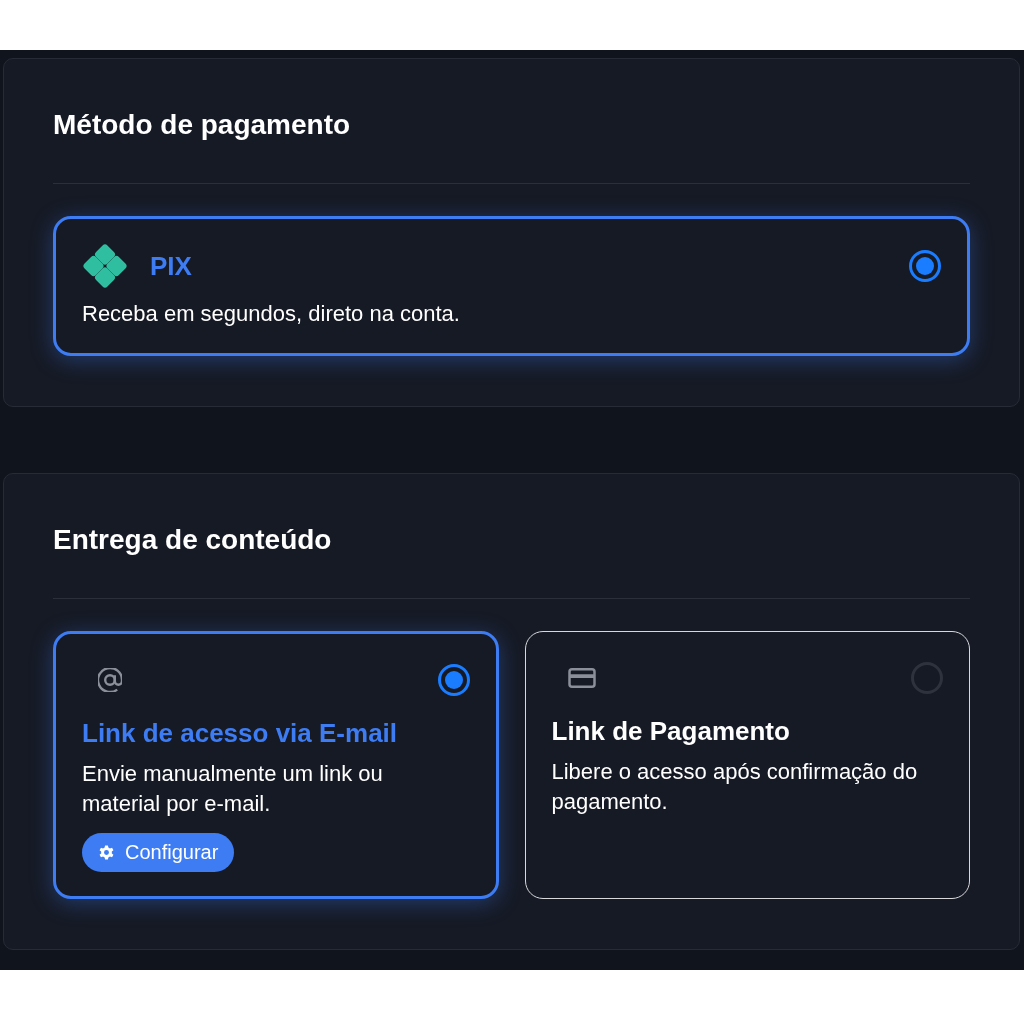  Describe the element at coordinates (105, 266) in the screenshot. I see `diamond-icon` at that location.